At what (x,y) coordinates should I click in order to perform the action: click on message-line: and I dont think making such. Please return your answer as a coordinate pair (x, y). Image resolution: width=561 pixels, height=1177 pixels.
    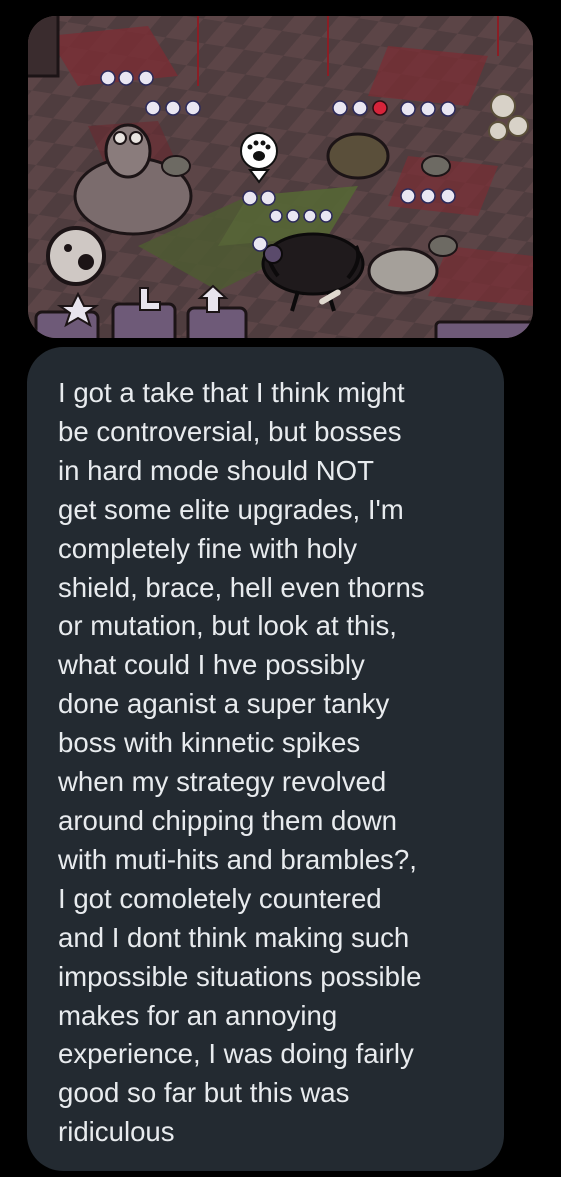
    Looking at the image, I should click on (234, 937).